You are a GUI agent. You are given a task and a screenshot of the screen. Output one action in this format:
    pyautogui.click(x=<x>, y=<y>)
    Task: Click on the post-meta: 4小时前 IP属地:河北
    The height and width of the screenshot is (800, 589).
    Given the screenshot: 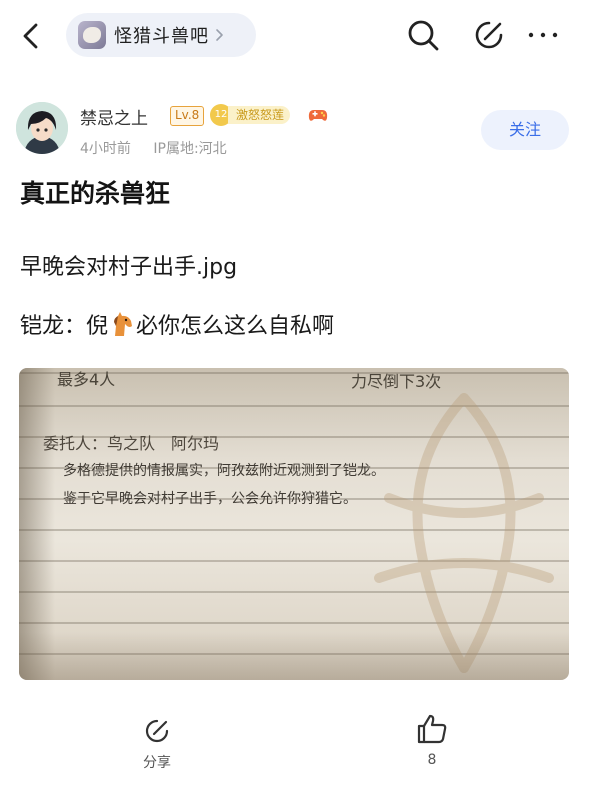 What is the action you would take?
    pyautogui.click(x=153, y=148)
    